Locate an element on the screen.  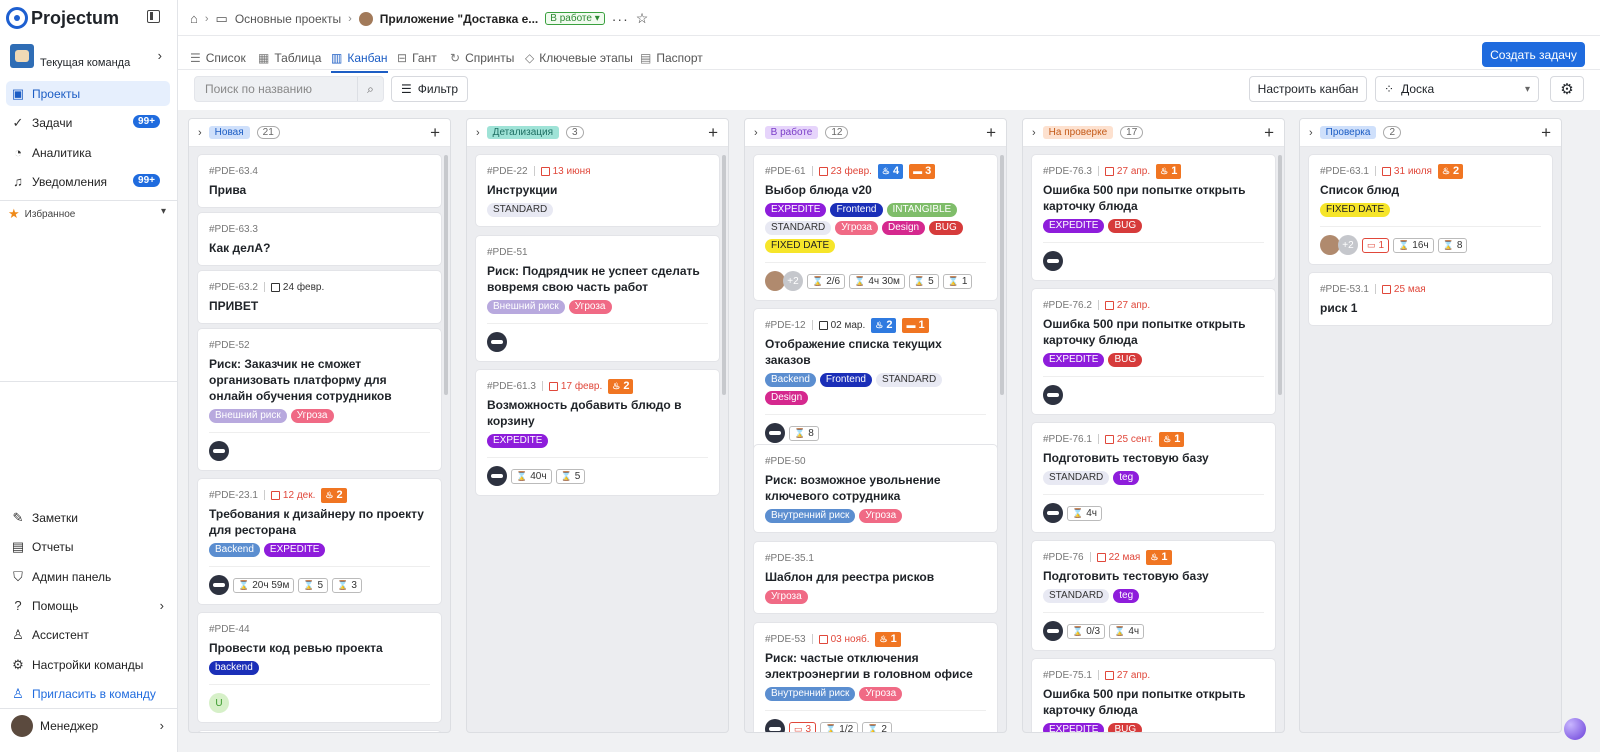
assistant-bubble-icon is located at coordinates (1575, 729).